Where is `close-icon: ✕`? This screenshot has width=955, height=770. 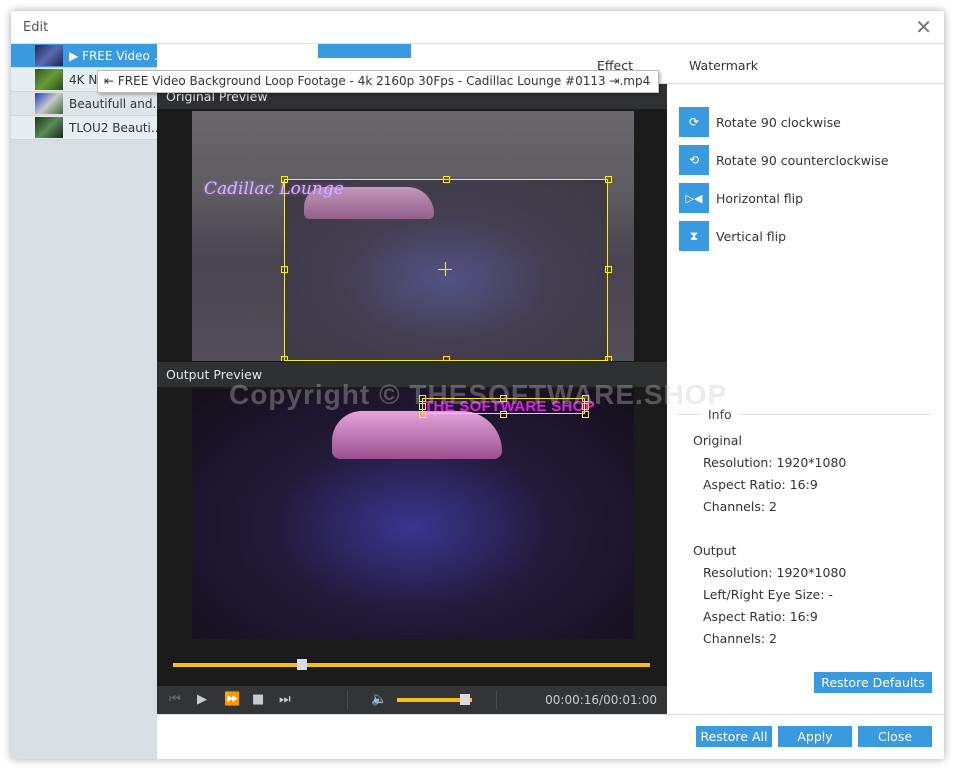 close-icon: ✕ is located at coordinates (923, 27).